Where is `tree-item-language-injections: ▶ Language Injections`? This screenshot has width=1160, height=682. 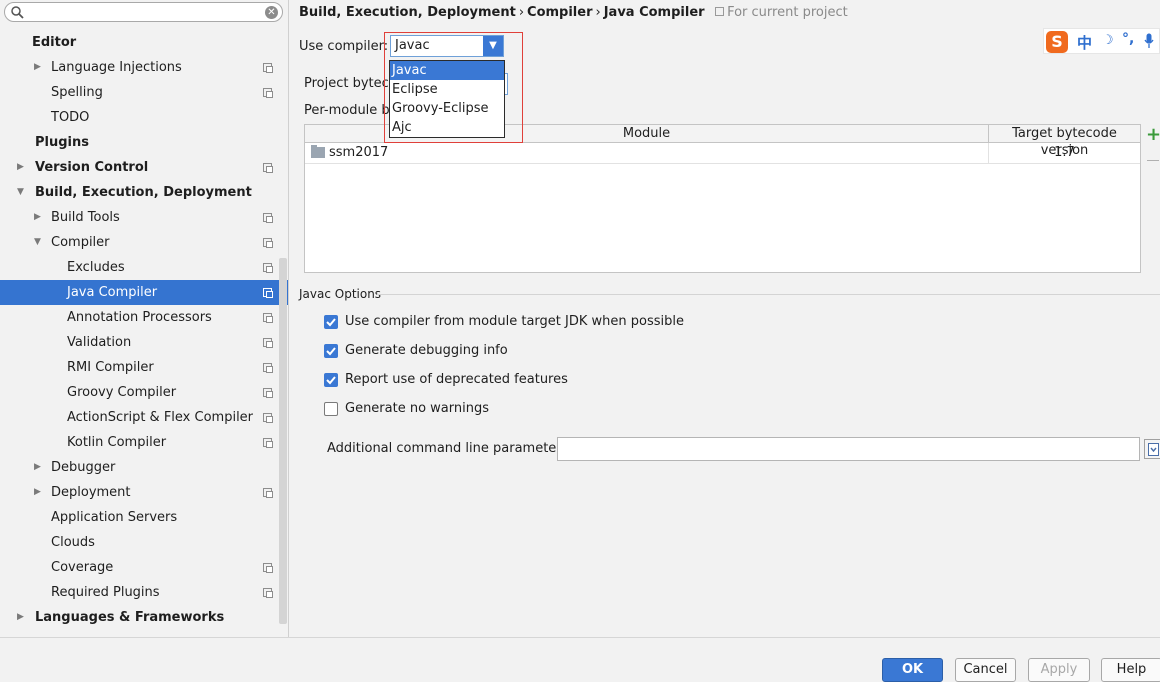 tree-item-language-injections: ▶ Language Injections is located at coordinates (144, 67).